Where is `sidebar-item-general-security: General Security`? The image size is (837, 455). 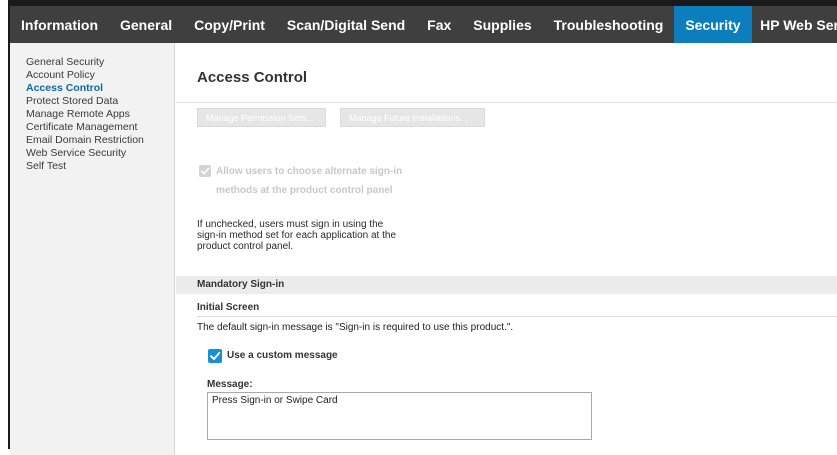 sidebar-item-general-security: General Security is located at coordinates (92, 62).